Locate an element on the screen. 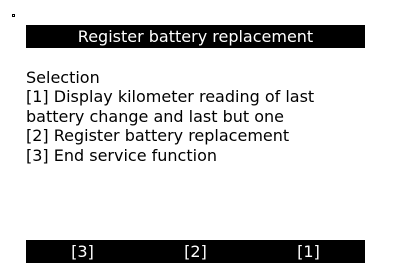 The height and width of the screenshot is (263, 395). option-1-line-1: [1] Display kilometer reading of last is located at coordinates (170, 97).